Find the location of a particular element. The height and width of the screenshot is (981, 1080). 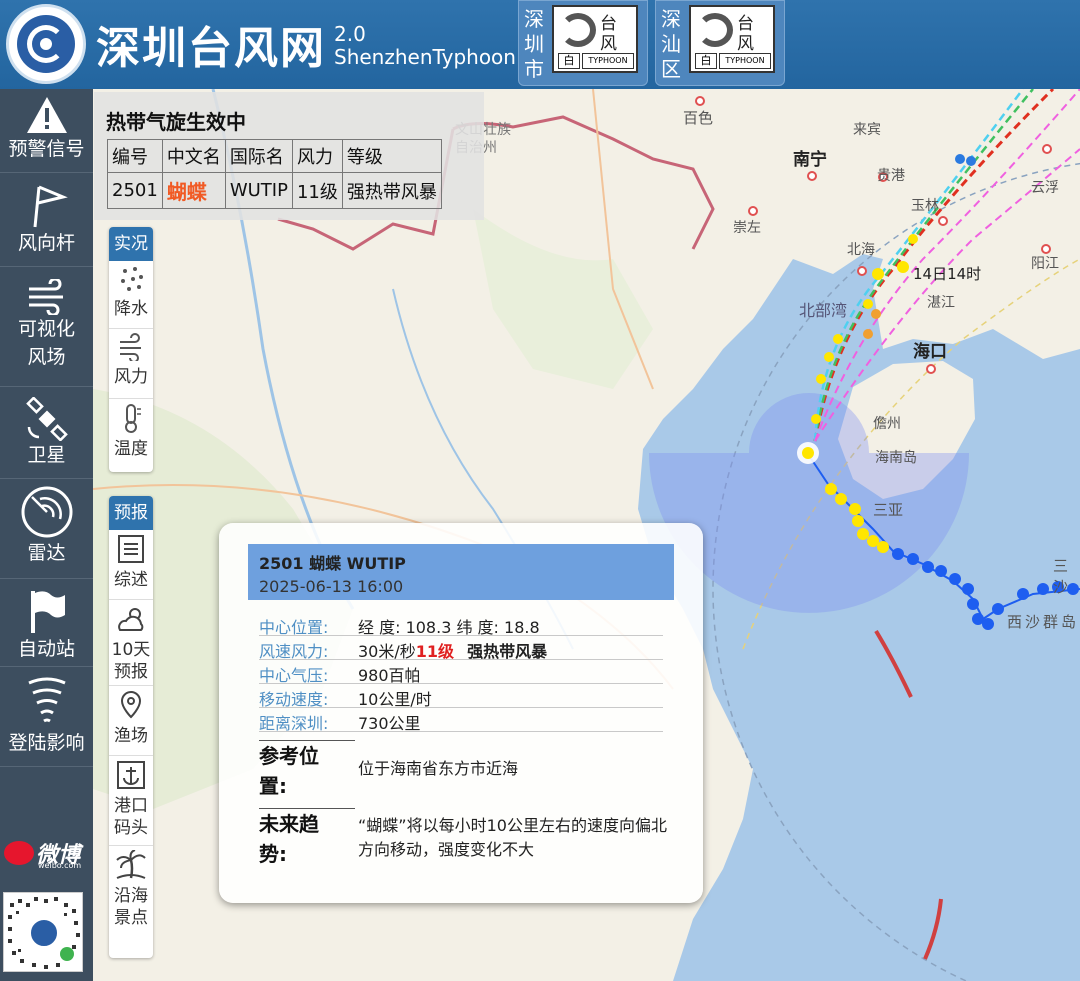

map-label: 崇左 is located at coordinates (747, 228).